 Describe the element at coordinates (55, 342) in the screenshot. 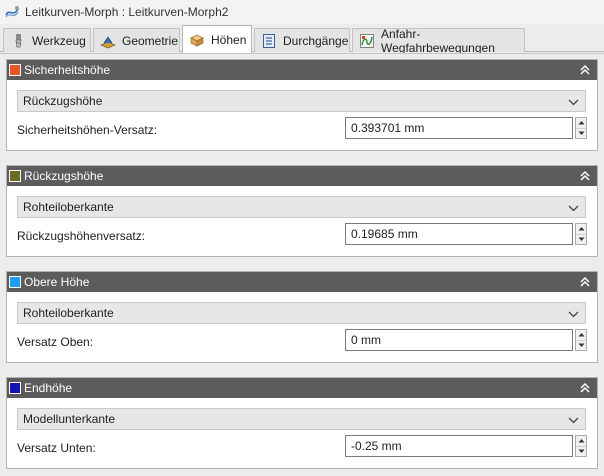

I see `field-label: Versatz Oben:` at that location.